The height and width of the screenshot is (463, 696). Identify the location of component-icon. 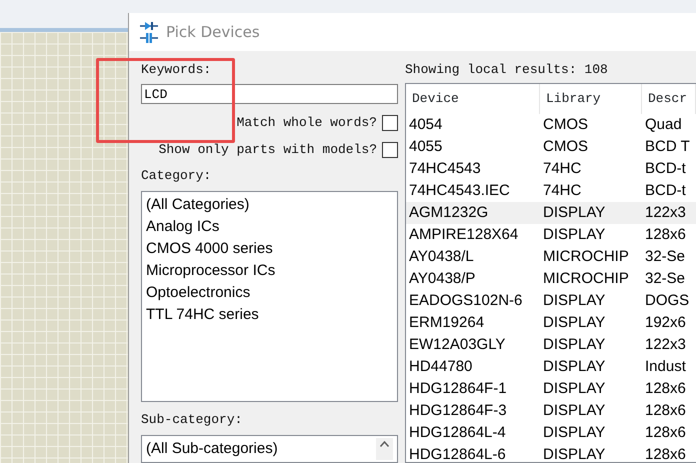
(149, 32).